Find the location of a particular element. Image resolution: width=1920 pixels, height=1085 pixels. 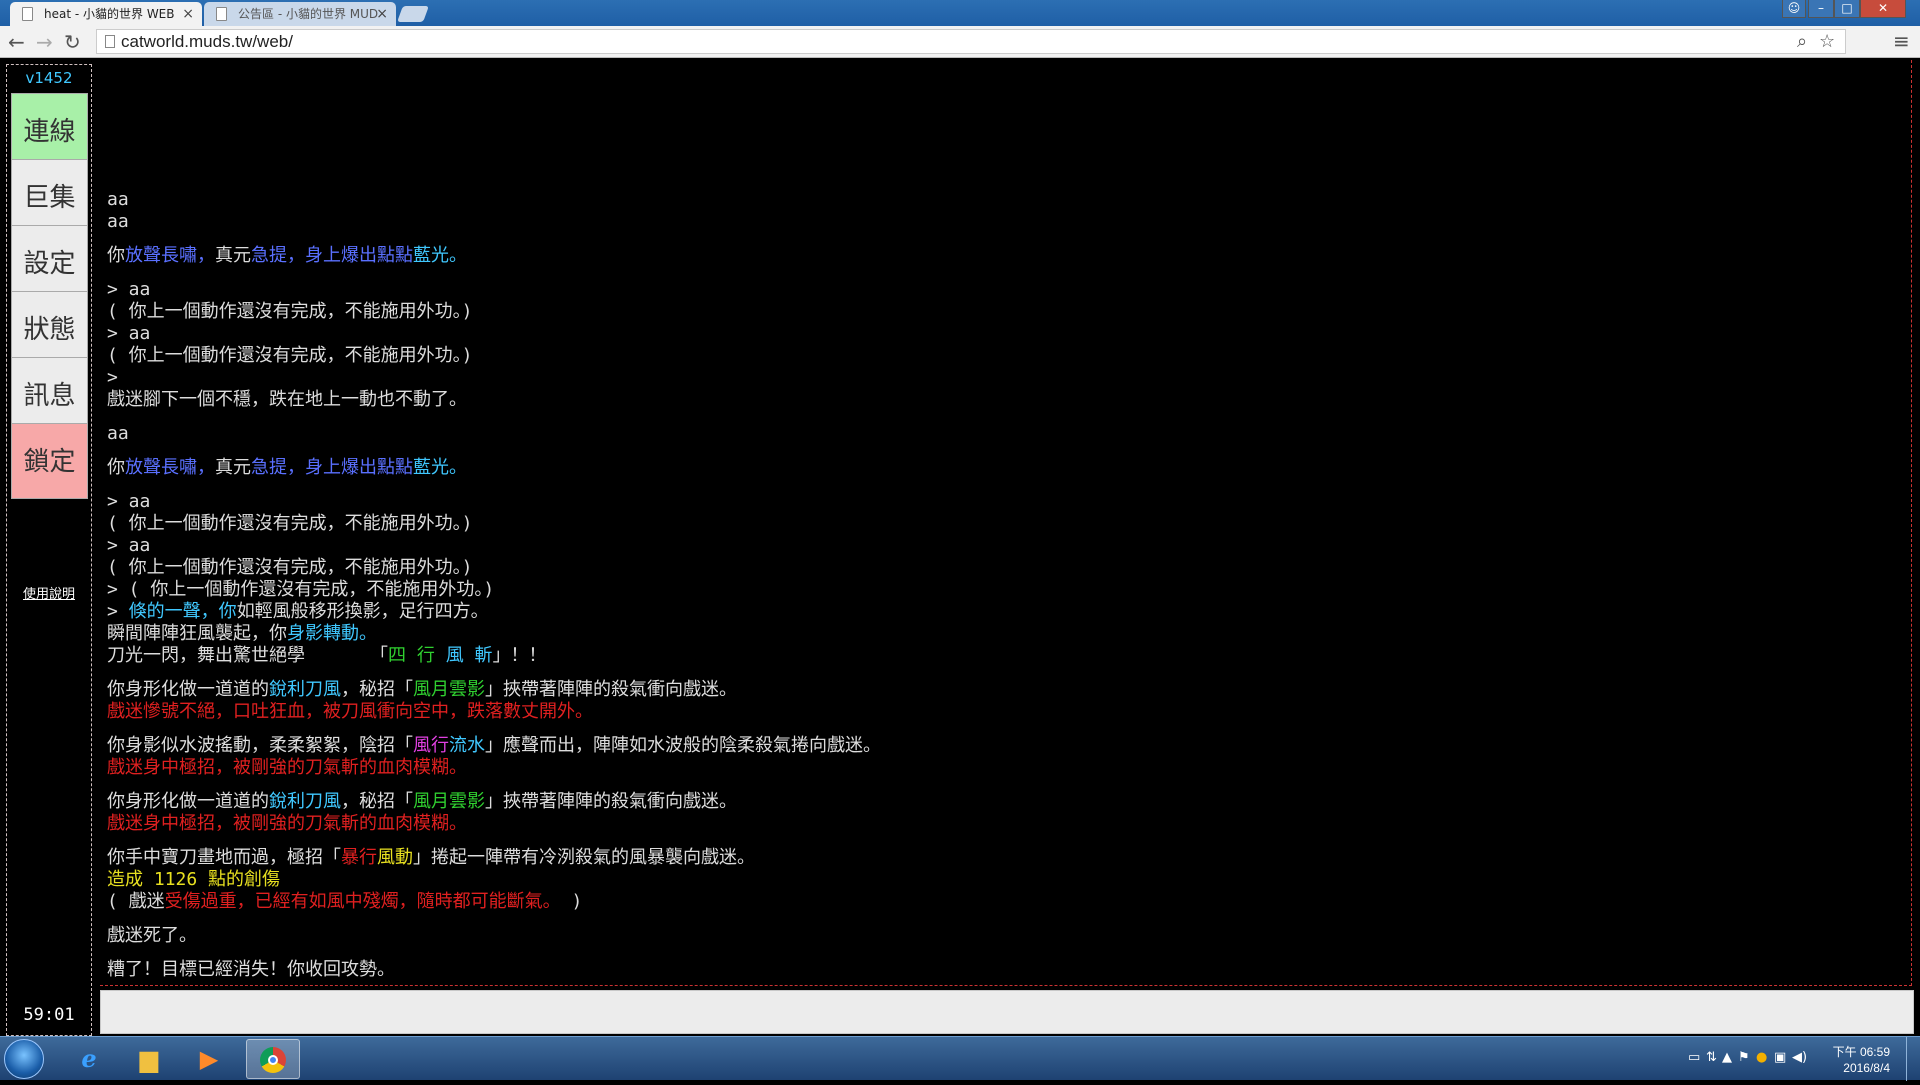

chrome-icon is located at coordinates (273, 1060).